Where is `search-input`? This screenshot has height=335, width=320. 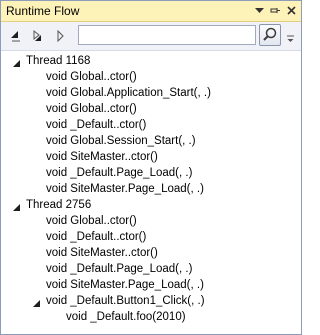 search-input is located at coordinates (167, 35).